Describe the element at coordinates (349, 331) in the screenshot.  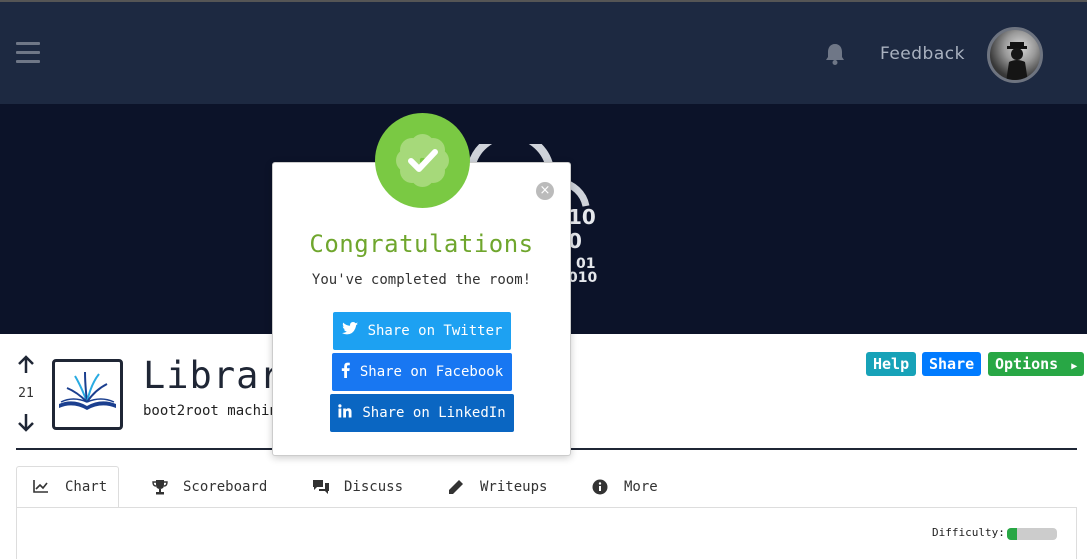
I see `twitter-icon` at that location.